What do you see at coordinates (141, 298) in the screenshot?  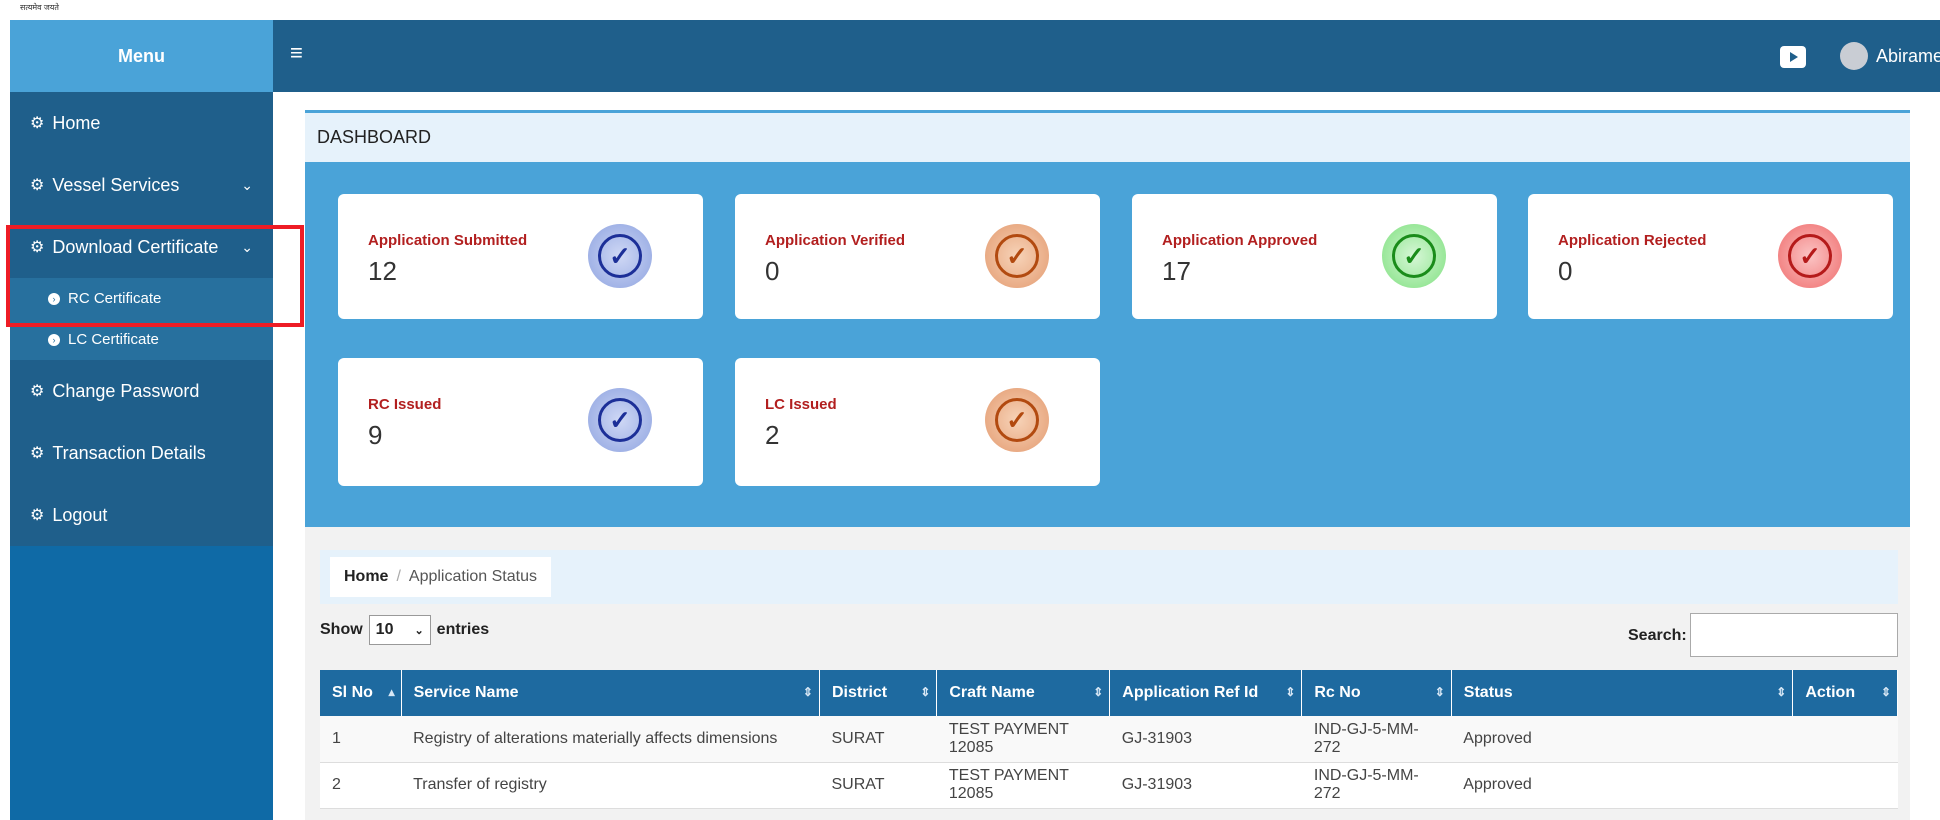 I see `sidebar-subitem-rc-certificate: › RC Certificate` at bounding box center [141, 298].